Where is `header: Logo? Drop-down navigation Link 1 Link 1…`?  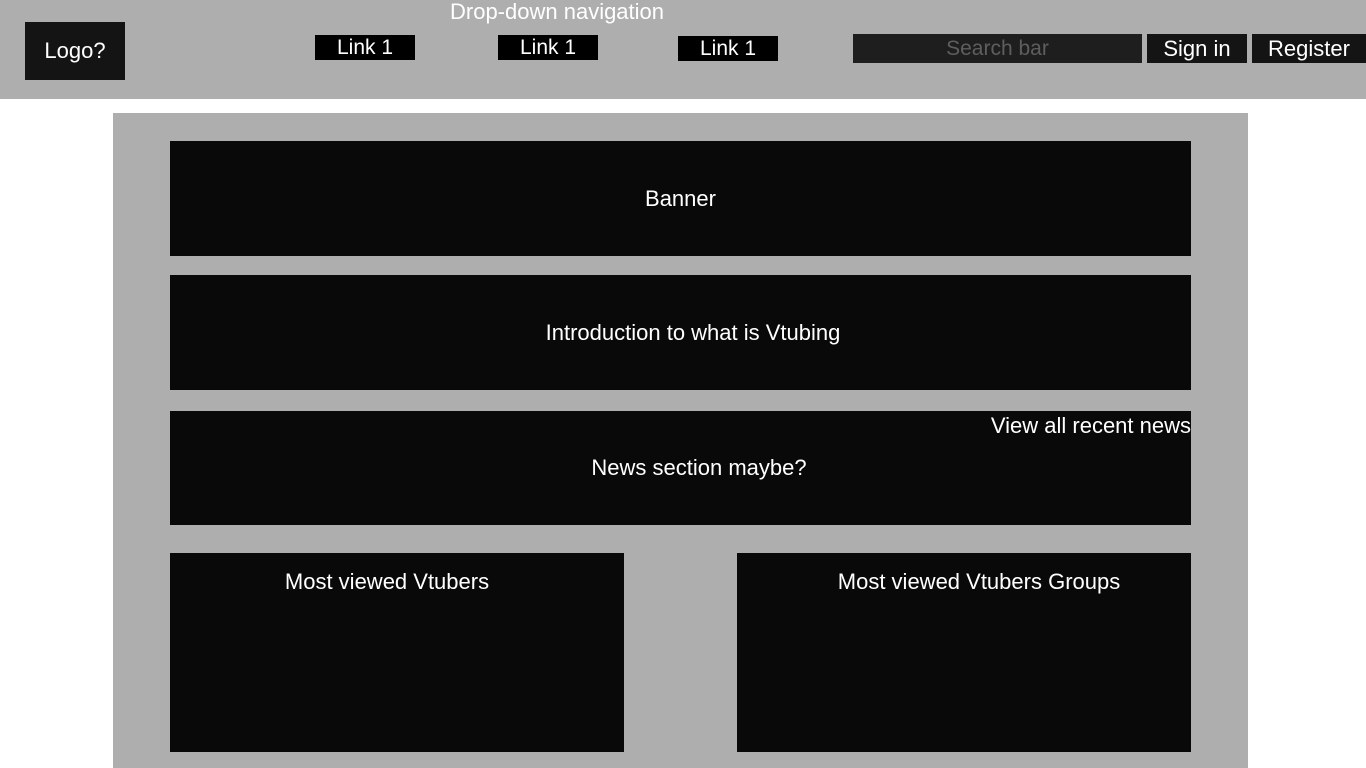 header: Logo? Drop-down navigation Link 1 Link 1… is located at coordinates (683, 49).